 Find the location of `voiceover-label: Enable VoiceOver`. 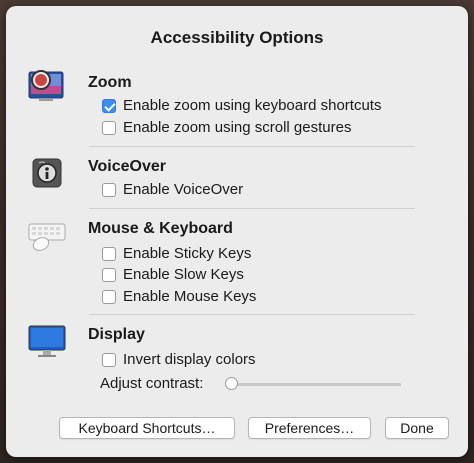

voiceover-label: Enable VoiceOver is located at coordinates (183, 189).